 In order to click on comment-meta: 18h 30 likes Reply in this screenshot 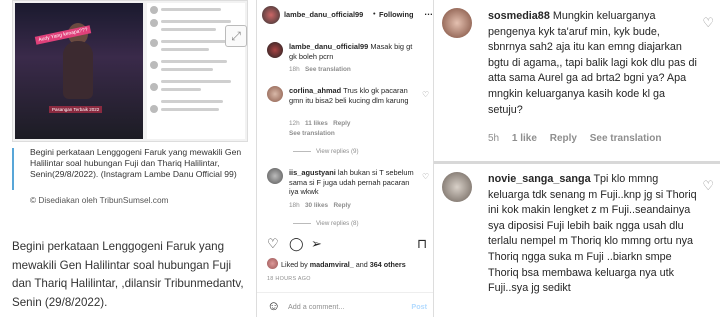, I will do `click(320, 205)`.